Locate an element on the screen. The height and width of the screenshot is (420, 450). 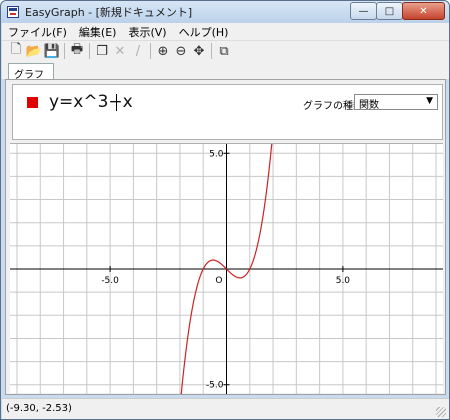
maximize-button: □ is located at coordinates (389, 11).